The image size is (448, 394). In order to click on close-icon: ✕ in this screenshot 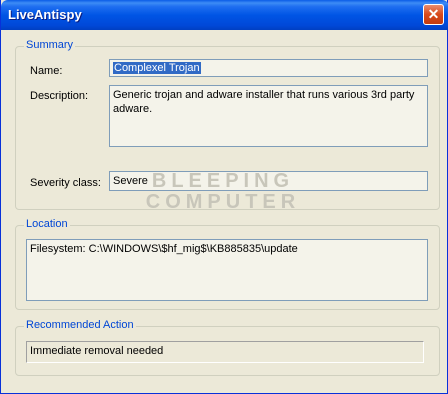, I will do `click(433, 14)`.